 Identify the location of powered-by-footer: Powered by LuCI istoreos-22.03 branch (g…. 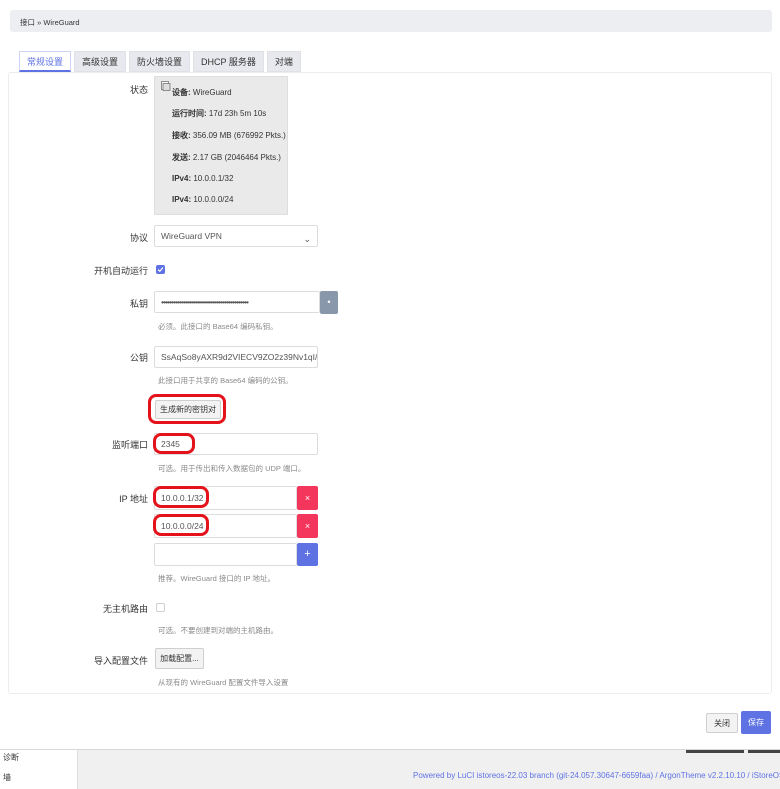
(596, 775).